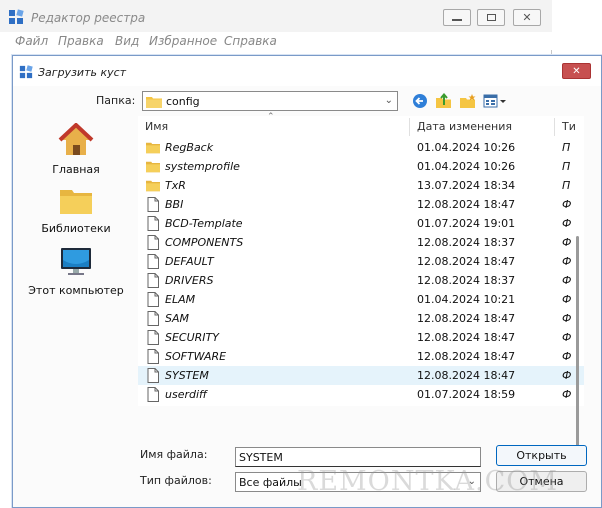 The width and height of the screenshot is (602, 508). Describe the element at coordinates (76, 138) in the screenshot. I see `home-icon` at that location.